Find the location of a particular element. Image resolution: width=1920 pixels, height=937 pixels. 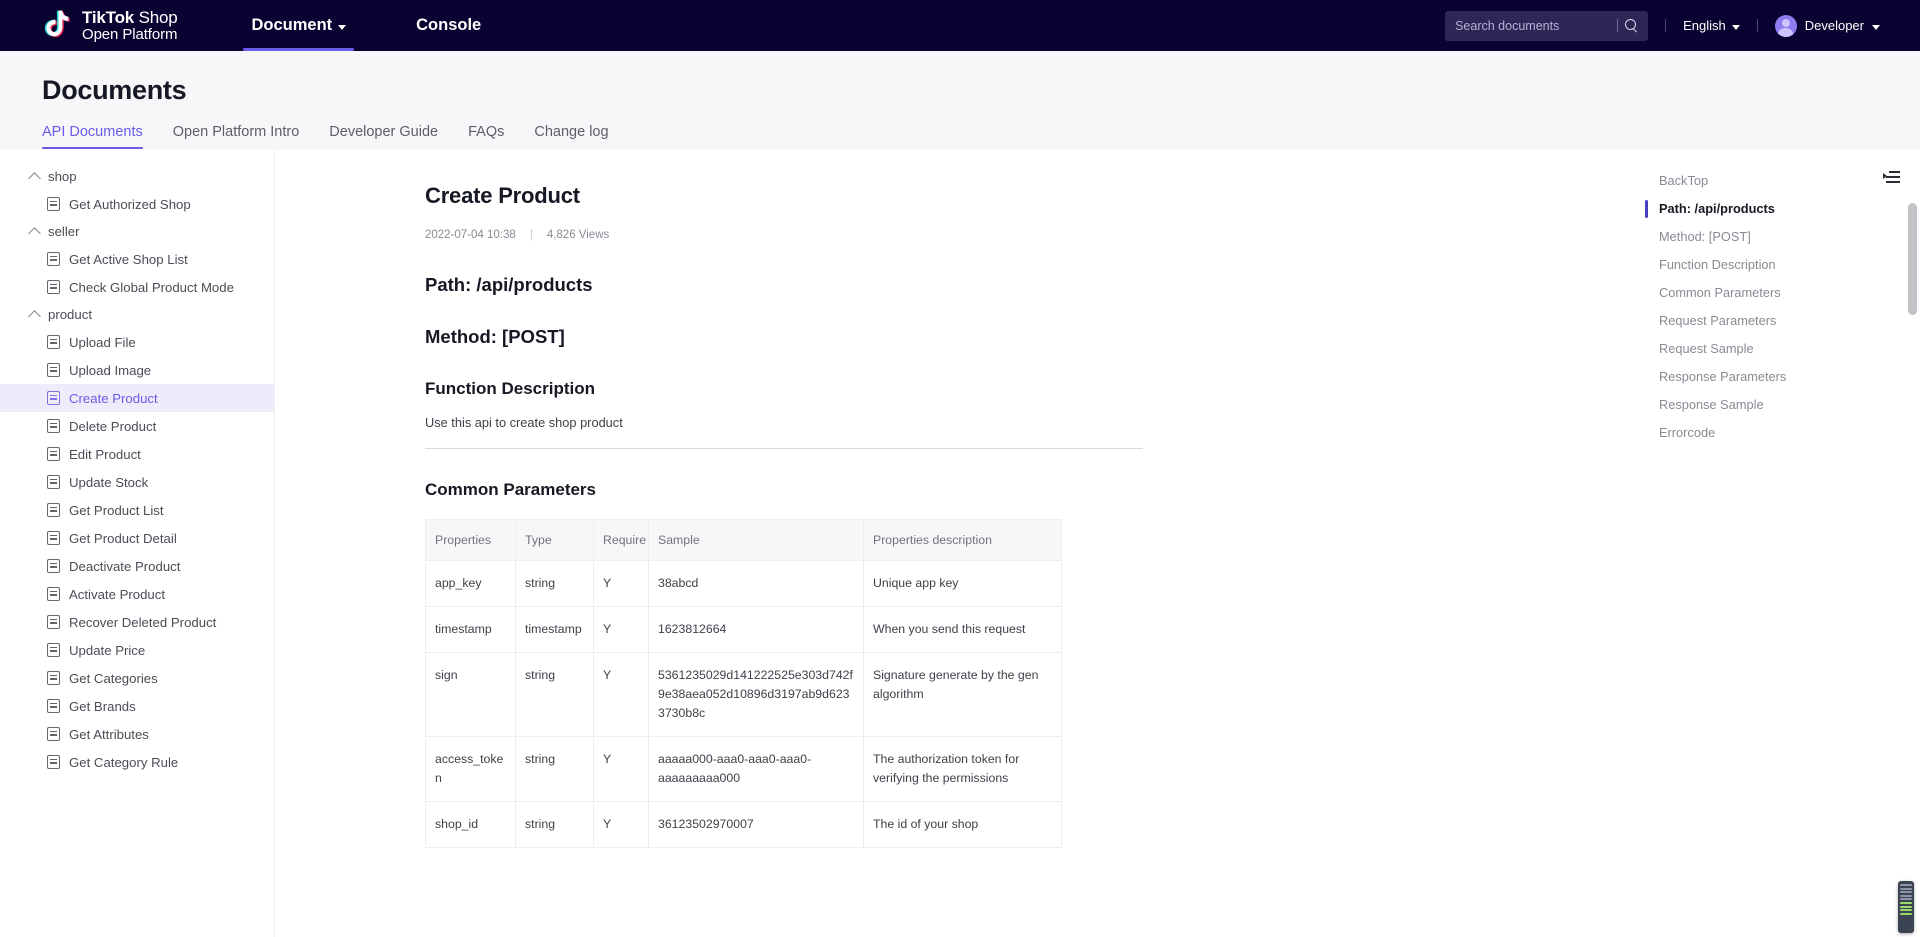

sidebar-item-upload-image: Upload Image is located at coordinates (137, 370).